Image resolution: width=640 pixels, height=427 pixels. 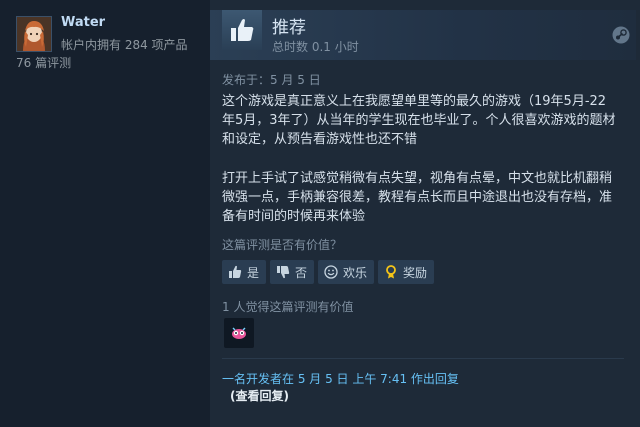 What do you see at coordinates (423, 358) in the screenshot?
I see `reply-divider` at bounding box center [423, 358].